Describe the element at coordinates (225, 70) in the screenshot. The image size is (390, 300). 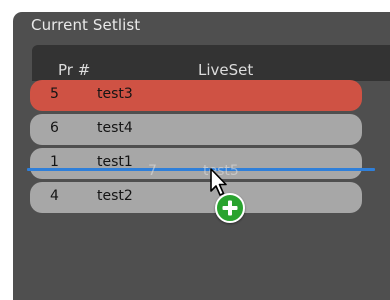
I see `column-header-liveset: LiveSet` at that location.